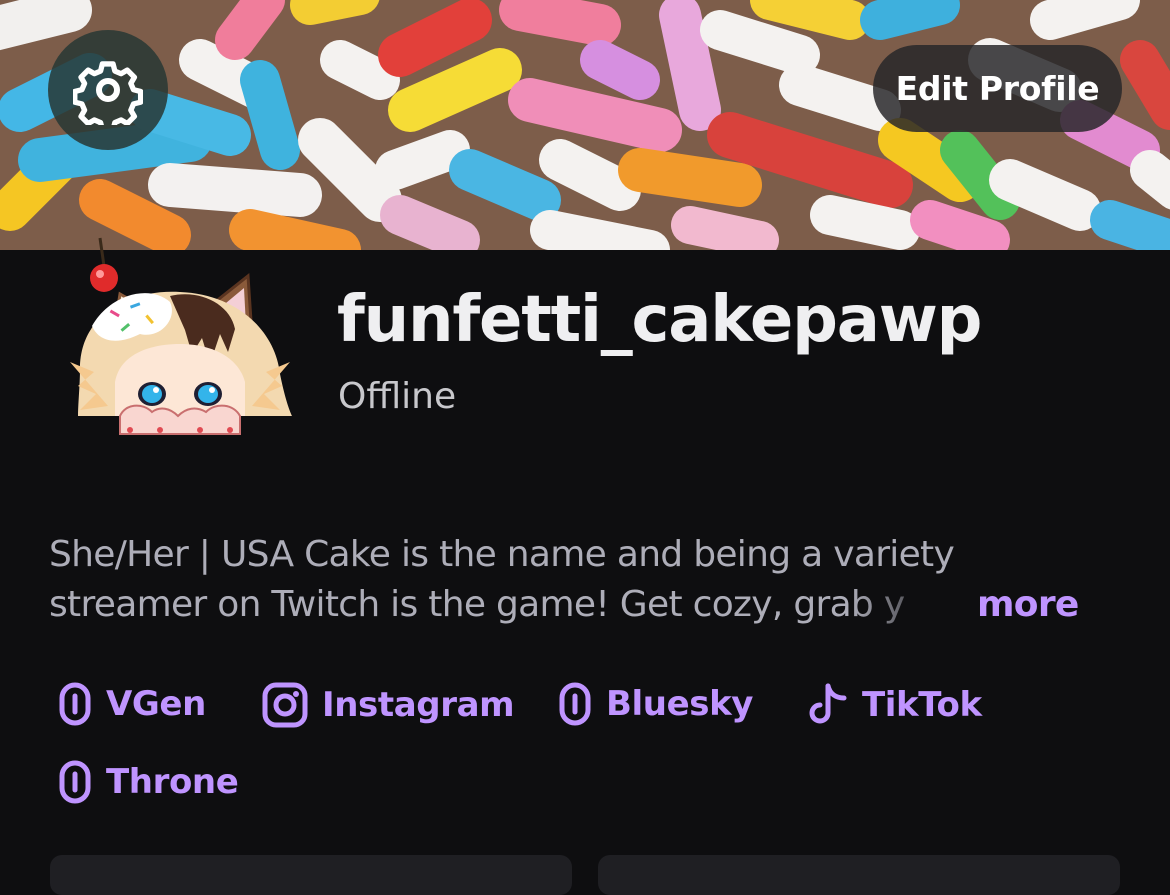  What do you see at coordinates (156, 704) in the screenshot?
I see `social-link-label: VGen` at bounding box center [156, 704].